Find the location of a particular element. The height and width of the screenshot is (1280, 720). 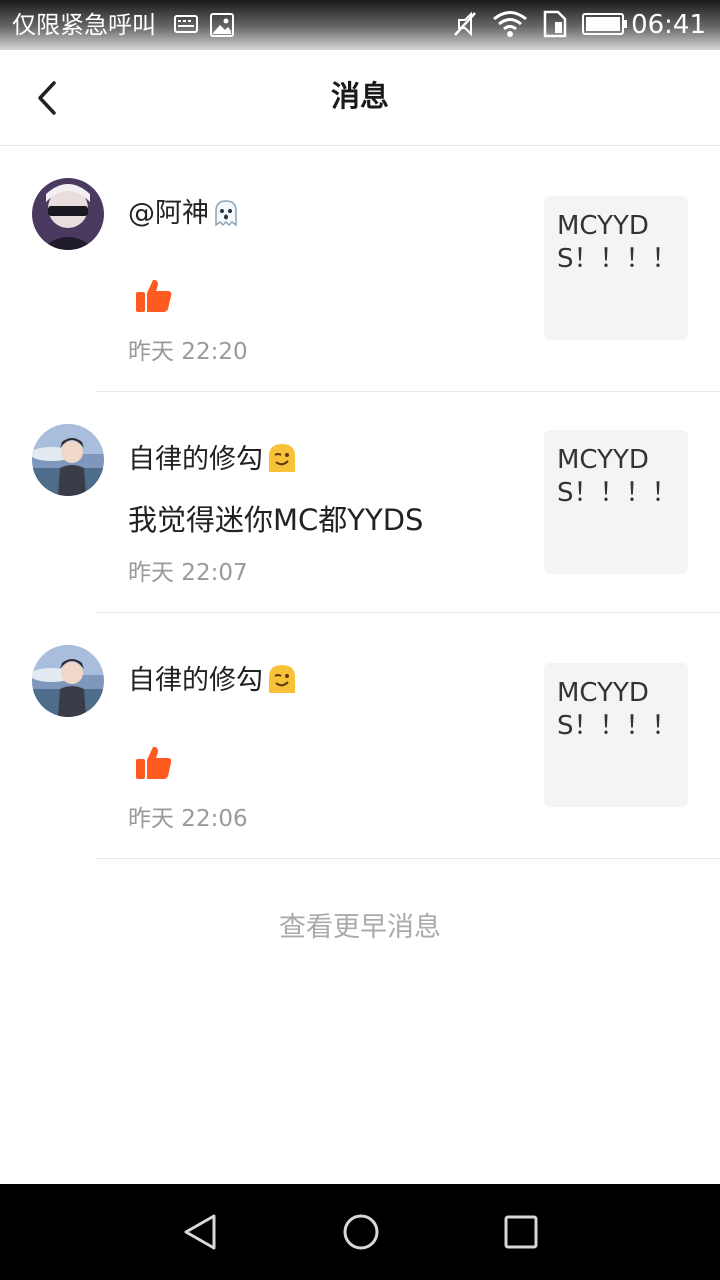

battery-icon is located at coordinates (604, 24).